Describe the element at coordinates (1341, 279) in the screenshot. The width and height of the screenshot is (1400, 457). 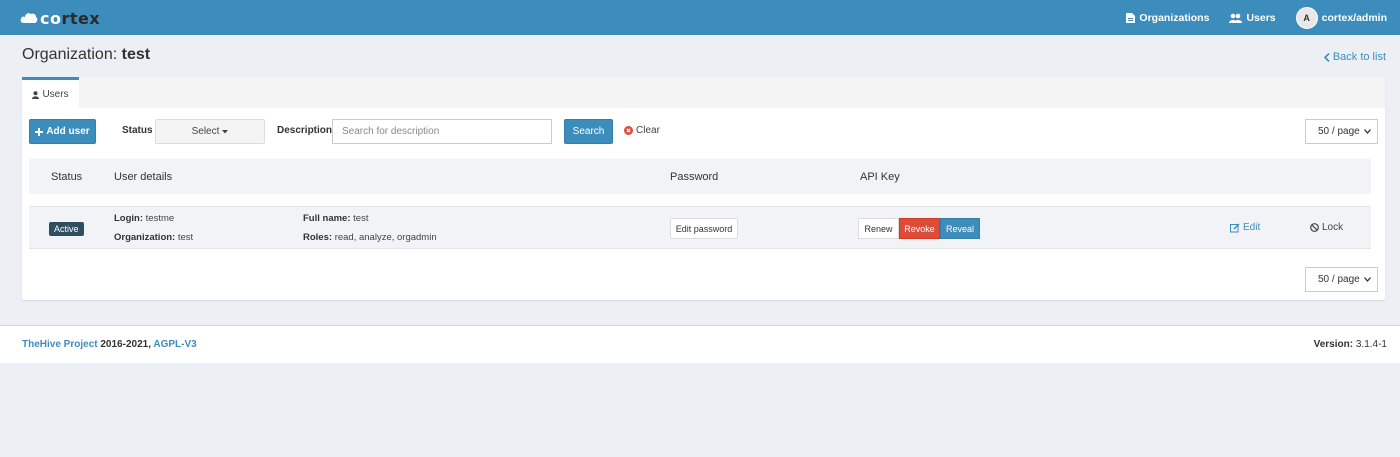
I see `page-size-select-bottom: 50 / page` at that location.